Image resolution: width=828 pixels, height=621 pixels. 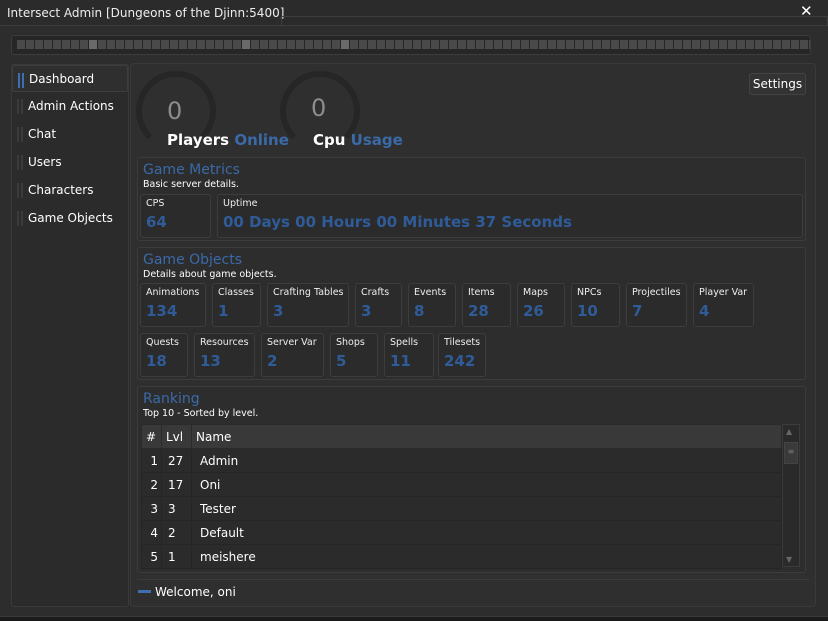 I want to click on welcome-text: Welcome, oni, so click(x=195, y=592).